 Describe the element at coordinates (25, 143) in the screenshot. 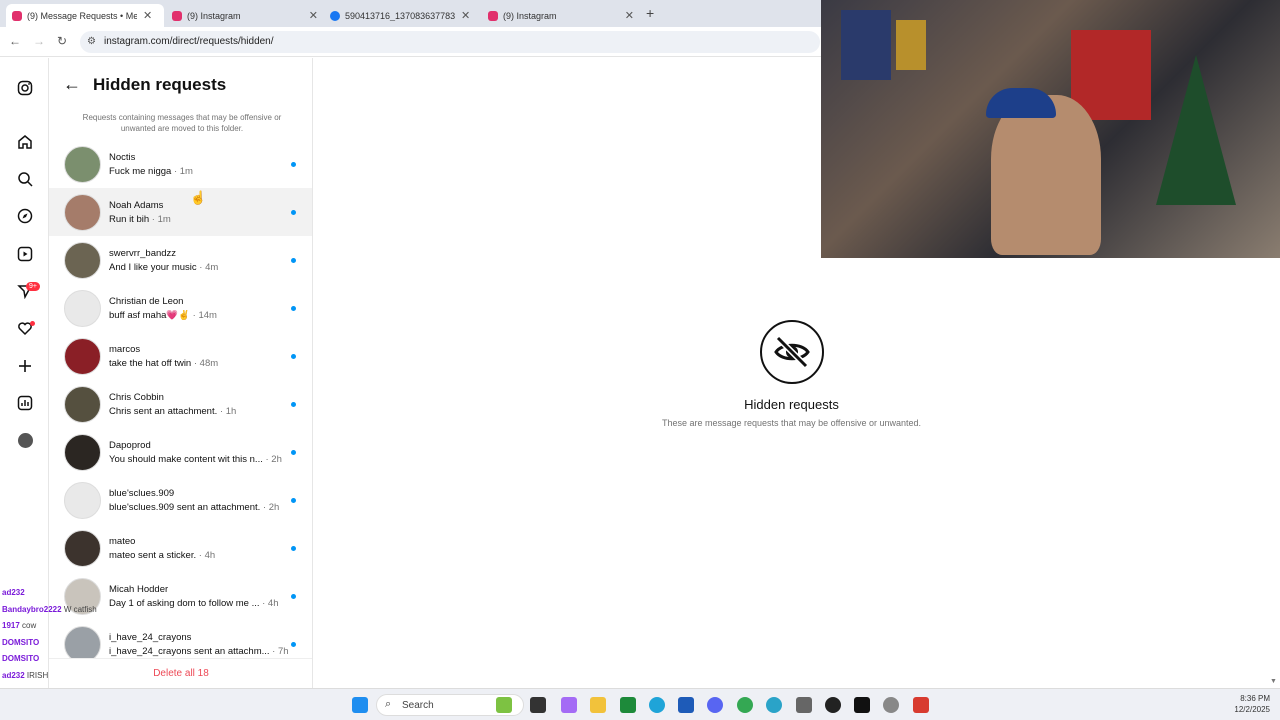

I see `home-icon` at that location.